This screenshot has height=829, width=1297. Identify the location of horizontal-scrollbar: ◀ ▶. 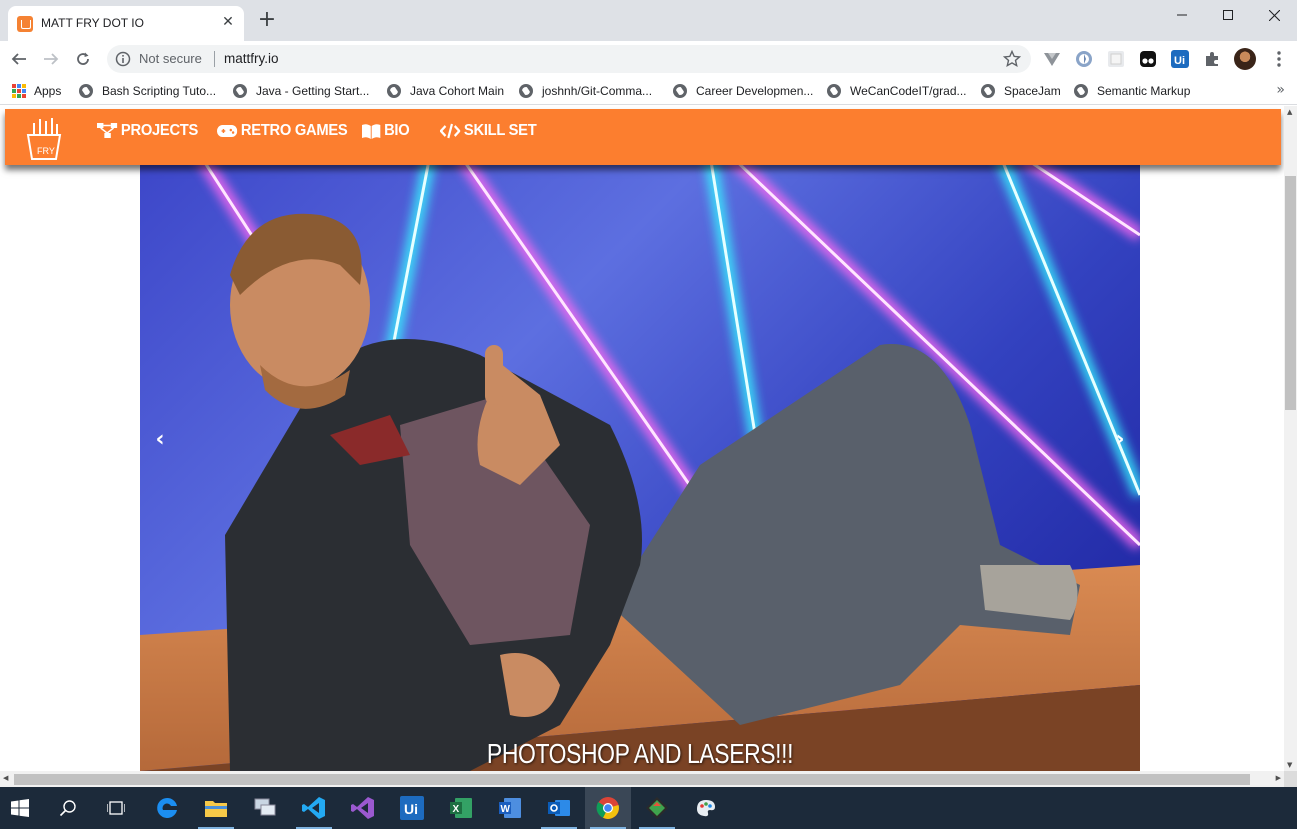
(642, 779).